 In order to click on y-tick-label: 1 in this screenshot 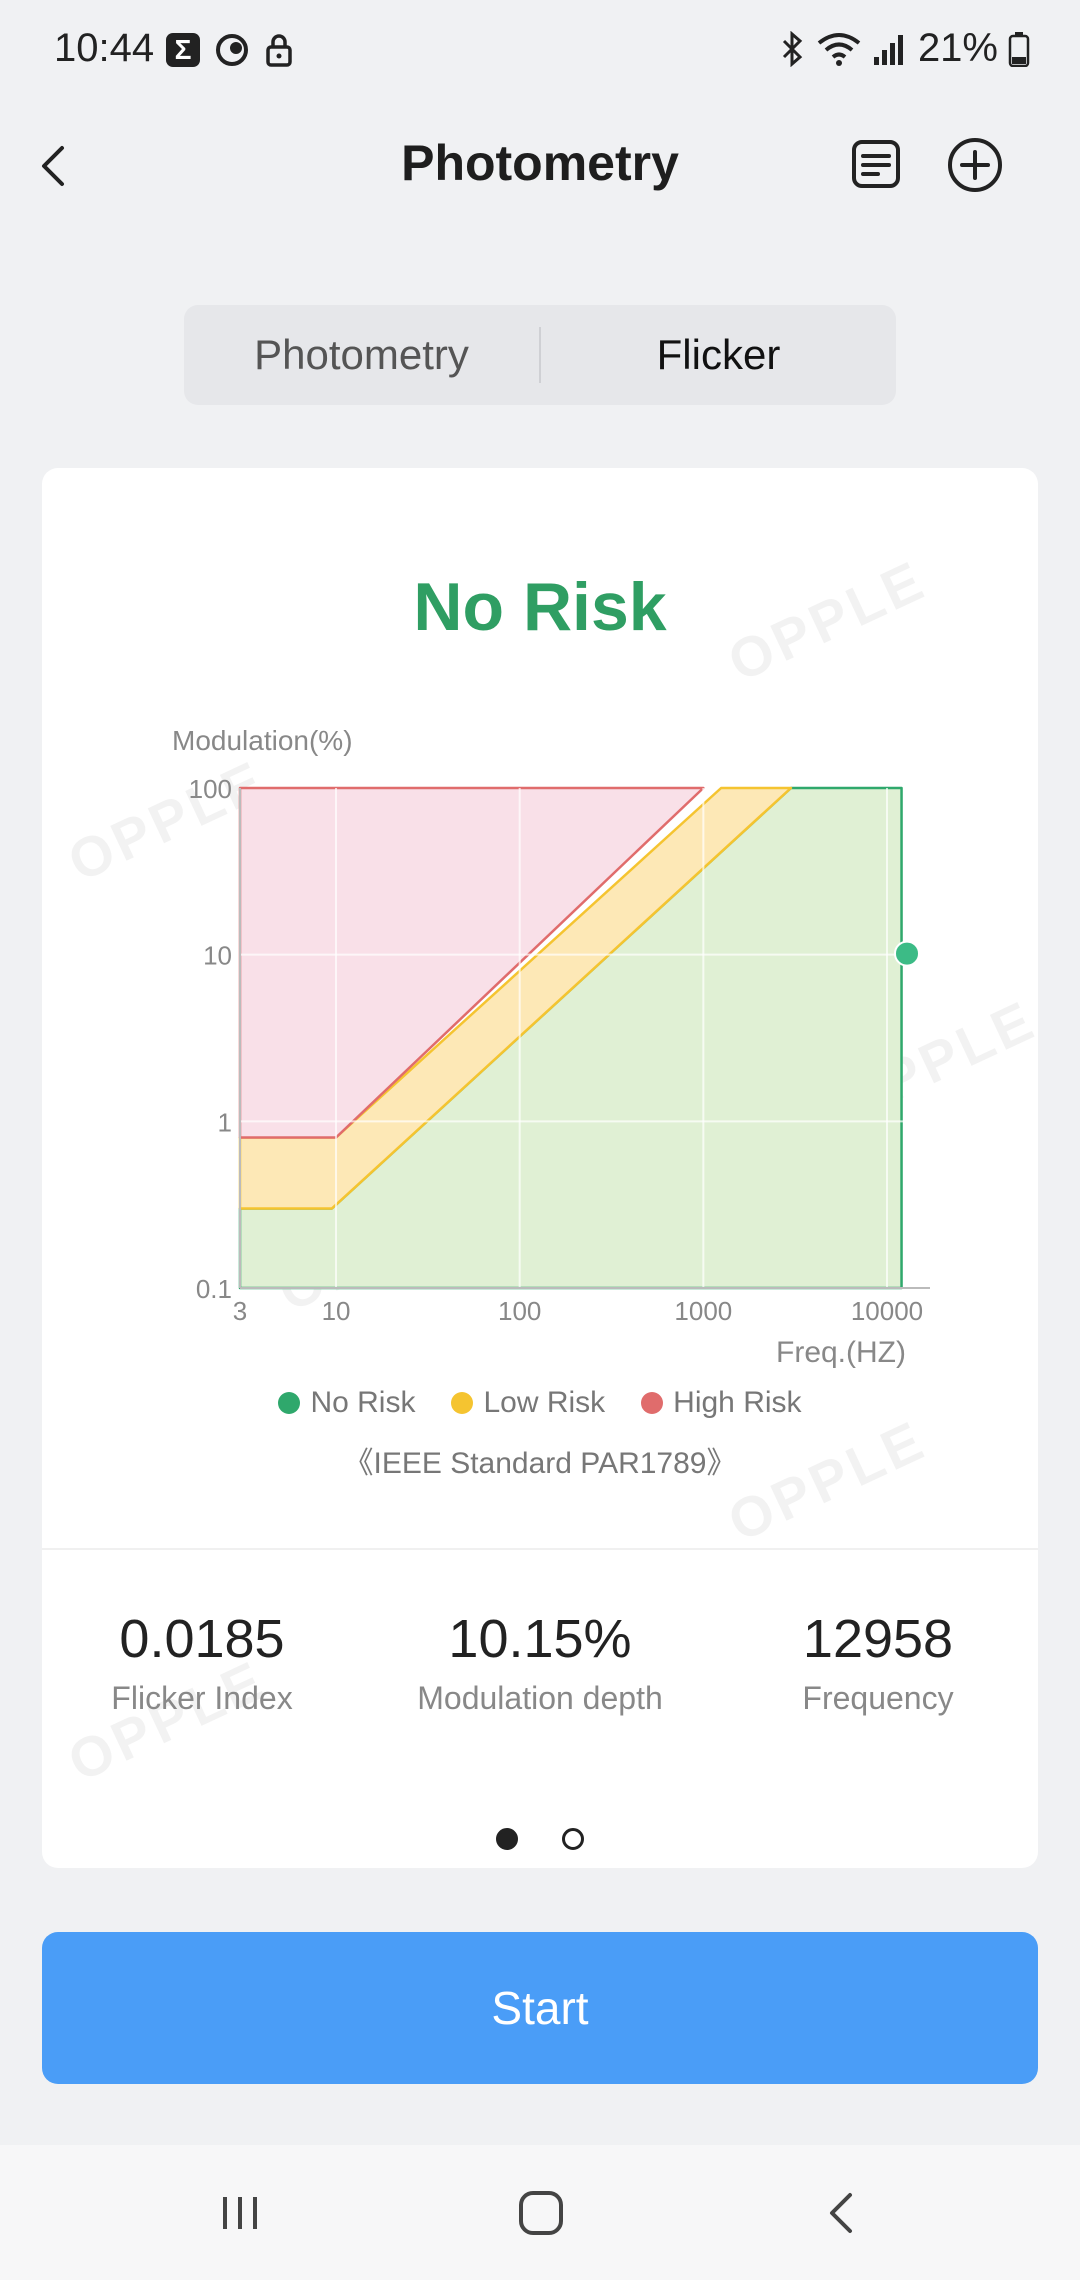, I will do `click(225, 1122)`.